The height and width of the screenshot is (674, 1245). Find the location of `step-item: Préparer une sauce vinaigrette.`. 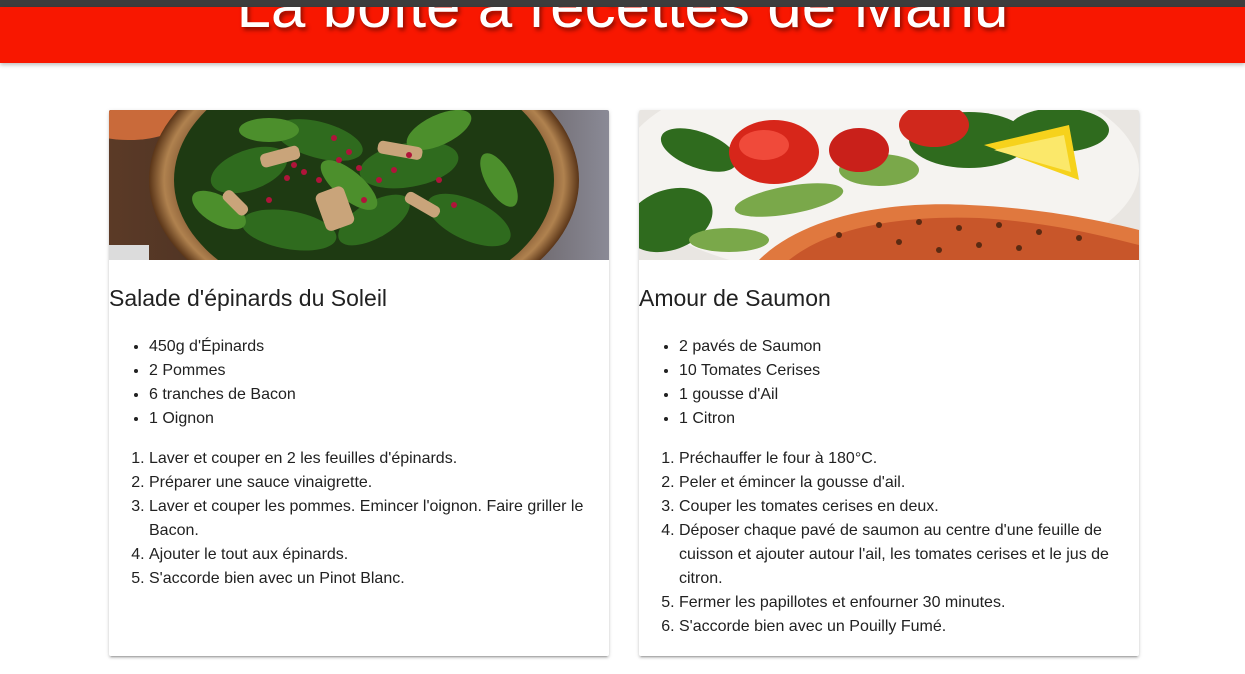

step-item: Préparer une sauce vinaigrette. is located at coordinates (369, 483).